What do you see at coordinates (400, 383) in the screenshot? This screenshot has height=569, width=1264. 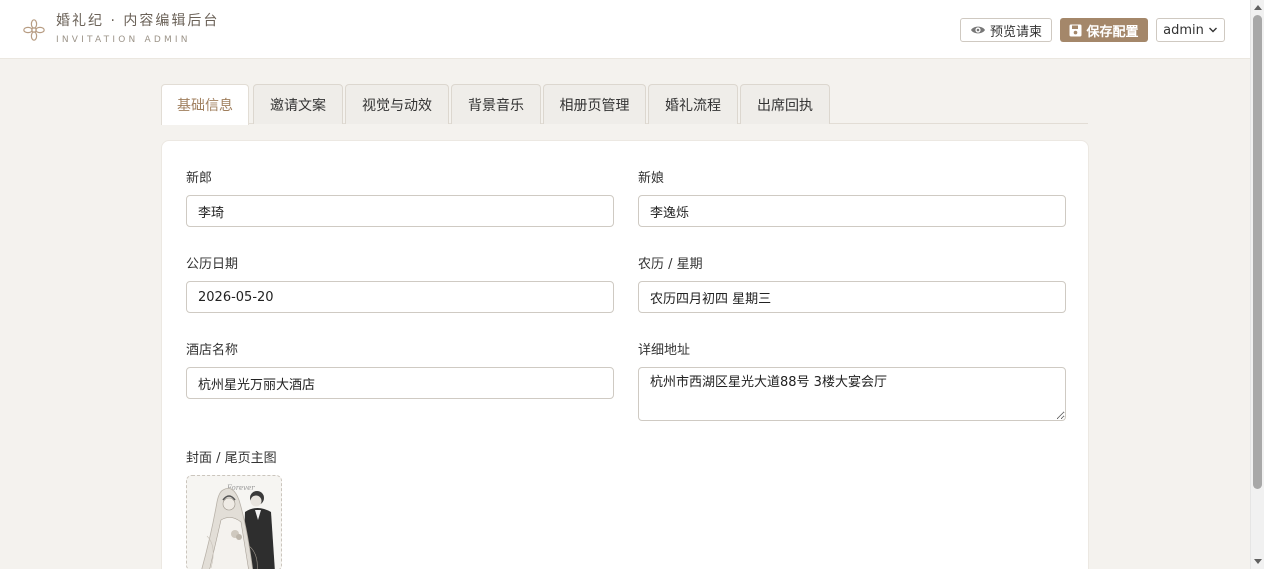 I see `hotel-input` at bounding box center [400, 383].